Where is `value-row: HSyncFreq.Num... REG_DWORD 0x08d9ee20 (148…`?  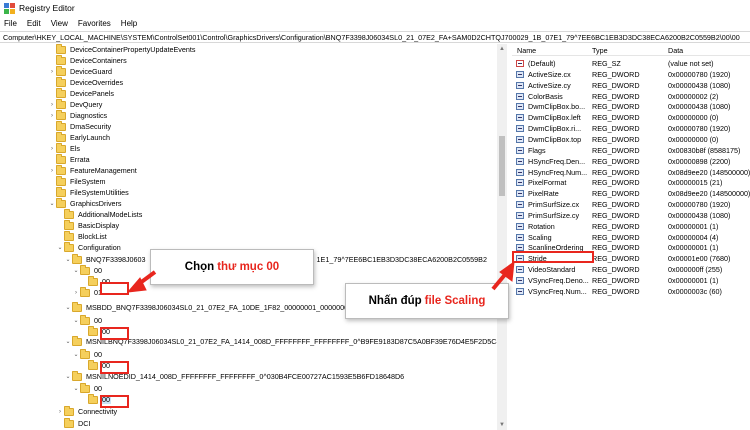 value-row: HSyncFreq.Num... REG_DWORD 0x08d9ee20 (148… is located at coordinates (631, 172).